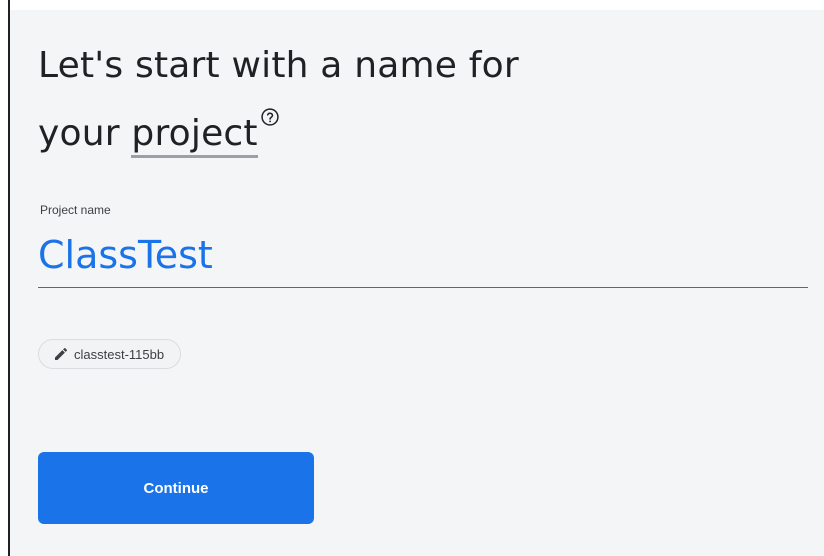 This screenshot has width=824, height=556. I want to click on title-line-2: your project, so click(398, 134).